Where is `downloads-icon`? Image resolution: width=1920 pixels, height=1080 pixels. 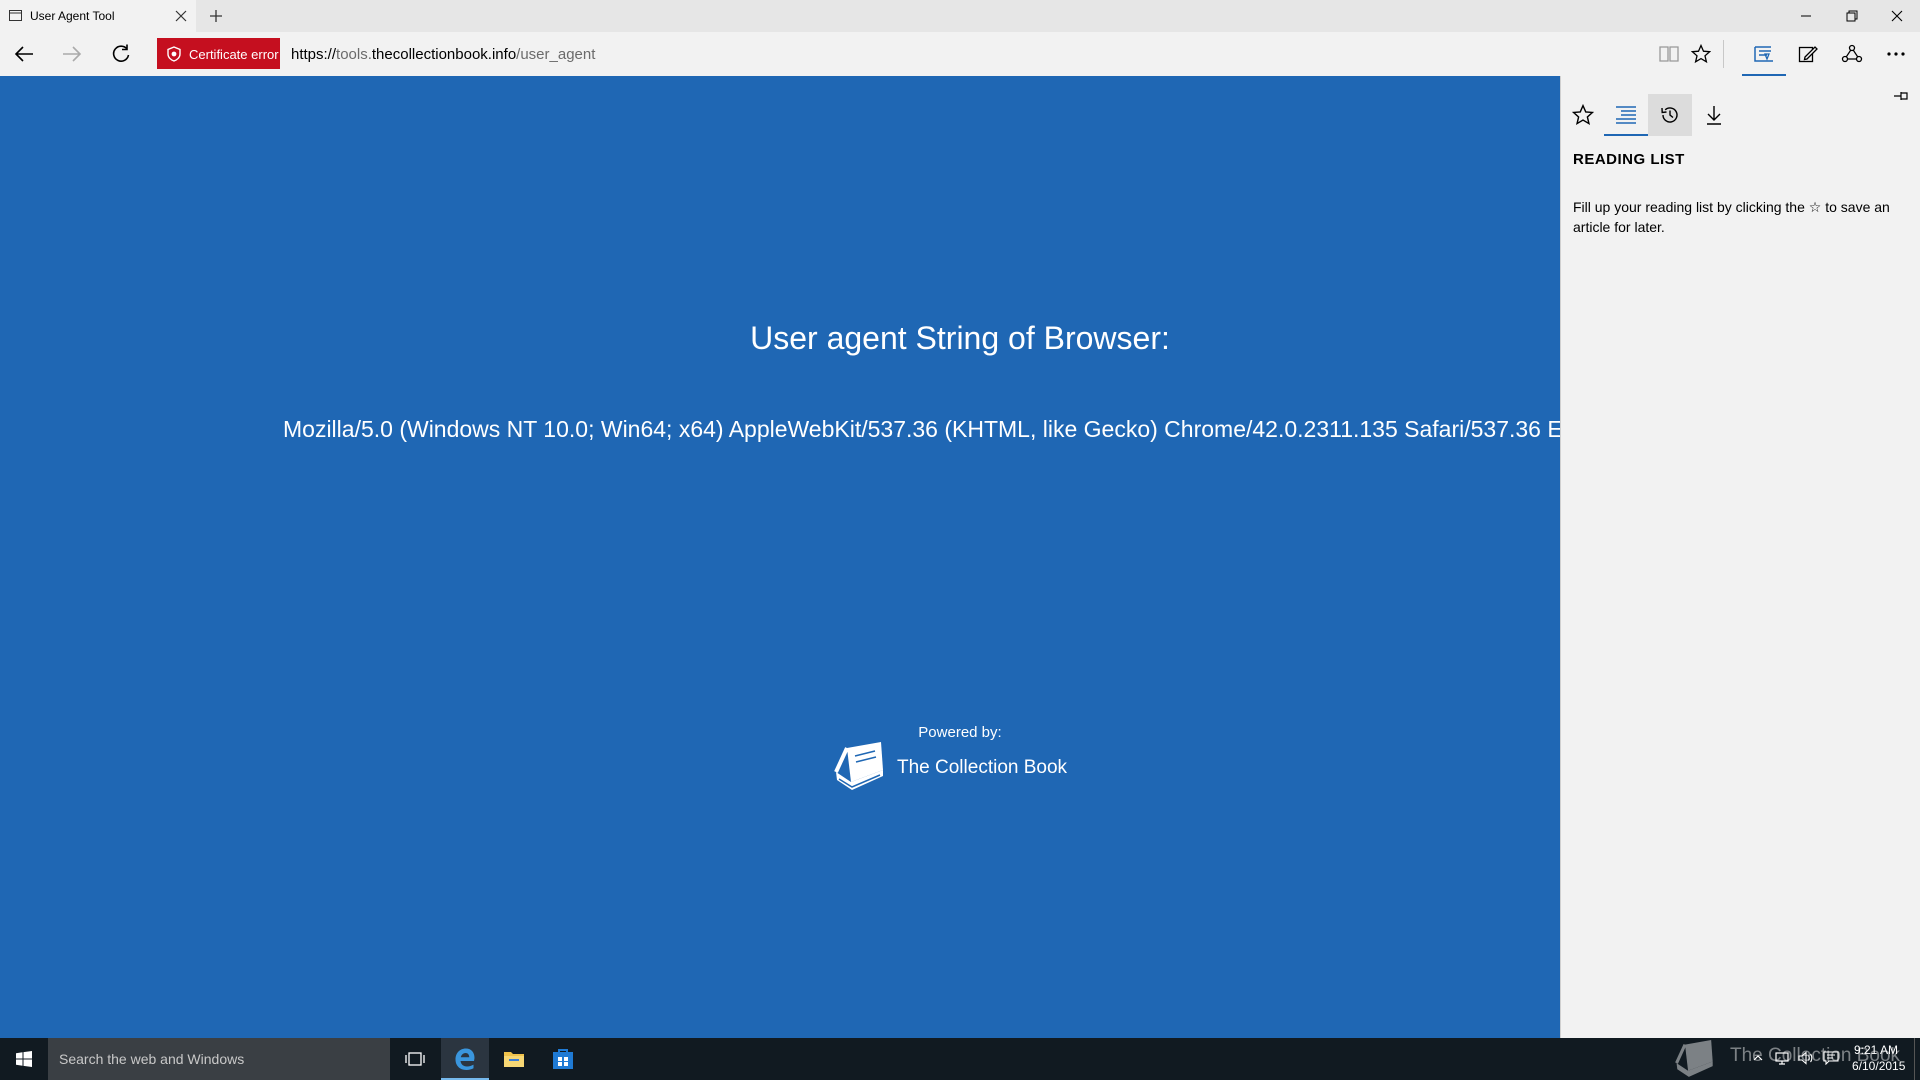
downloads-icon is located at coordinates (1714, 115).